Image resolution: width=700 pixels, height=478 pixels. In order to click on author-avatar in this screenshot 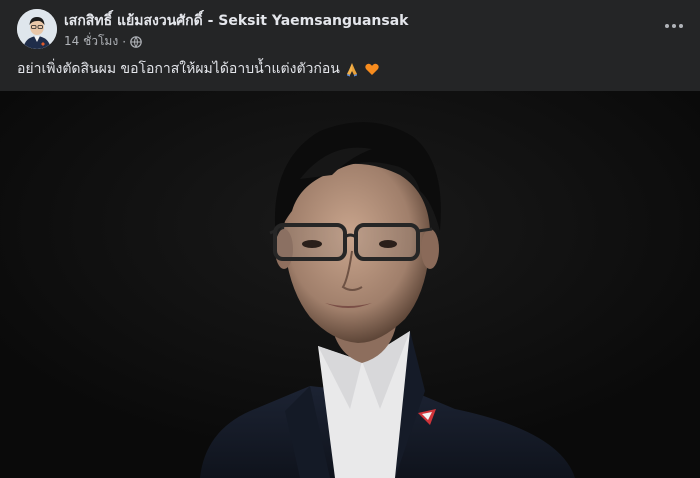, I will do `click(37, 29)`.